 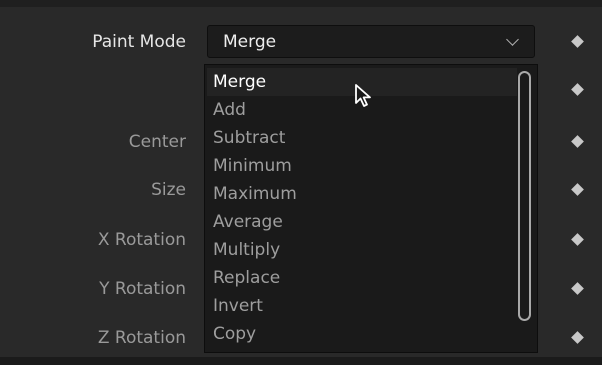 I want to click on property-label-center: Center, so click(x=157, y=142).